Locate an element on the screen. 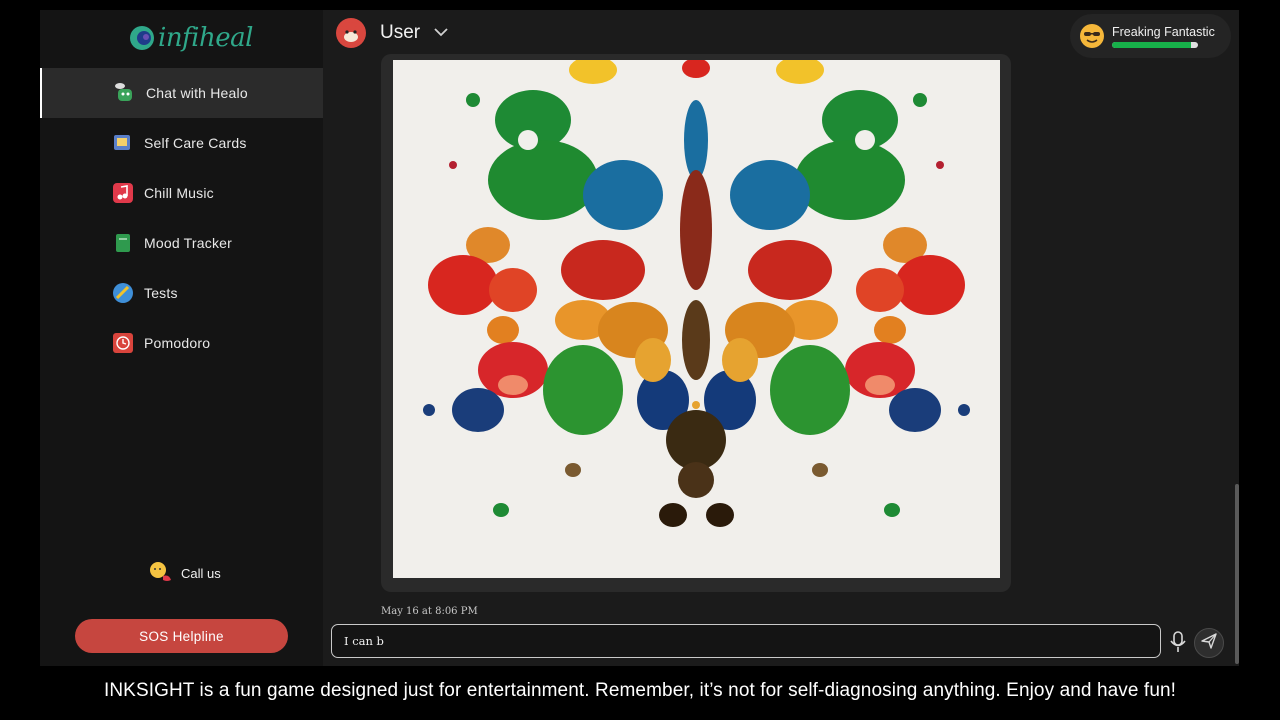 The image size is (1280, 720). sidebar-item-mood-tracker: Mood Tracker is located at coordinates (181, 243).